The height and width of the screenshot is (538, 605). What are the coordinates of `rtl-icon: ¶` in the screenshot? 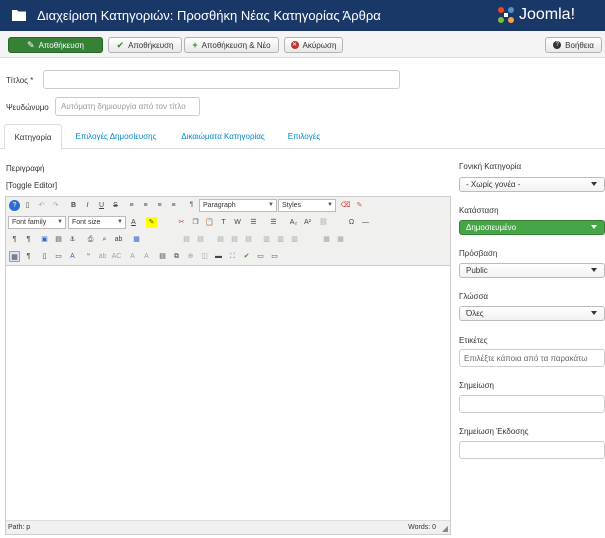 It's located at (28, 239).